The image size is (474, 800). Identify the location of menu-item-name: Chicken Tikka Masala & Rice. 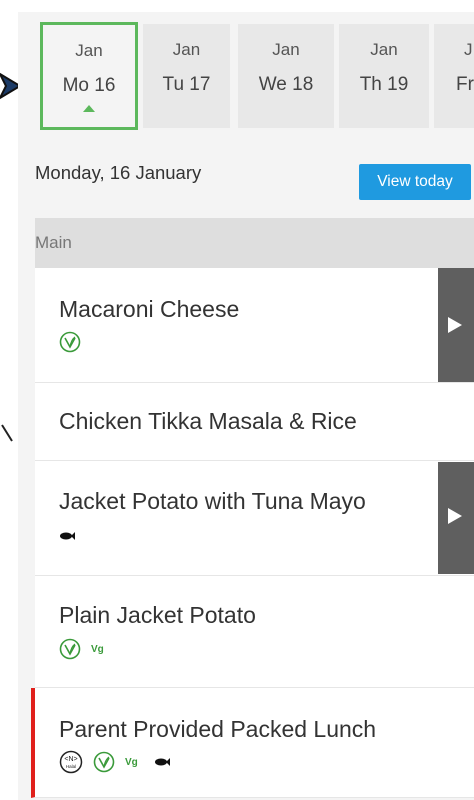
(208, 421).